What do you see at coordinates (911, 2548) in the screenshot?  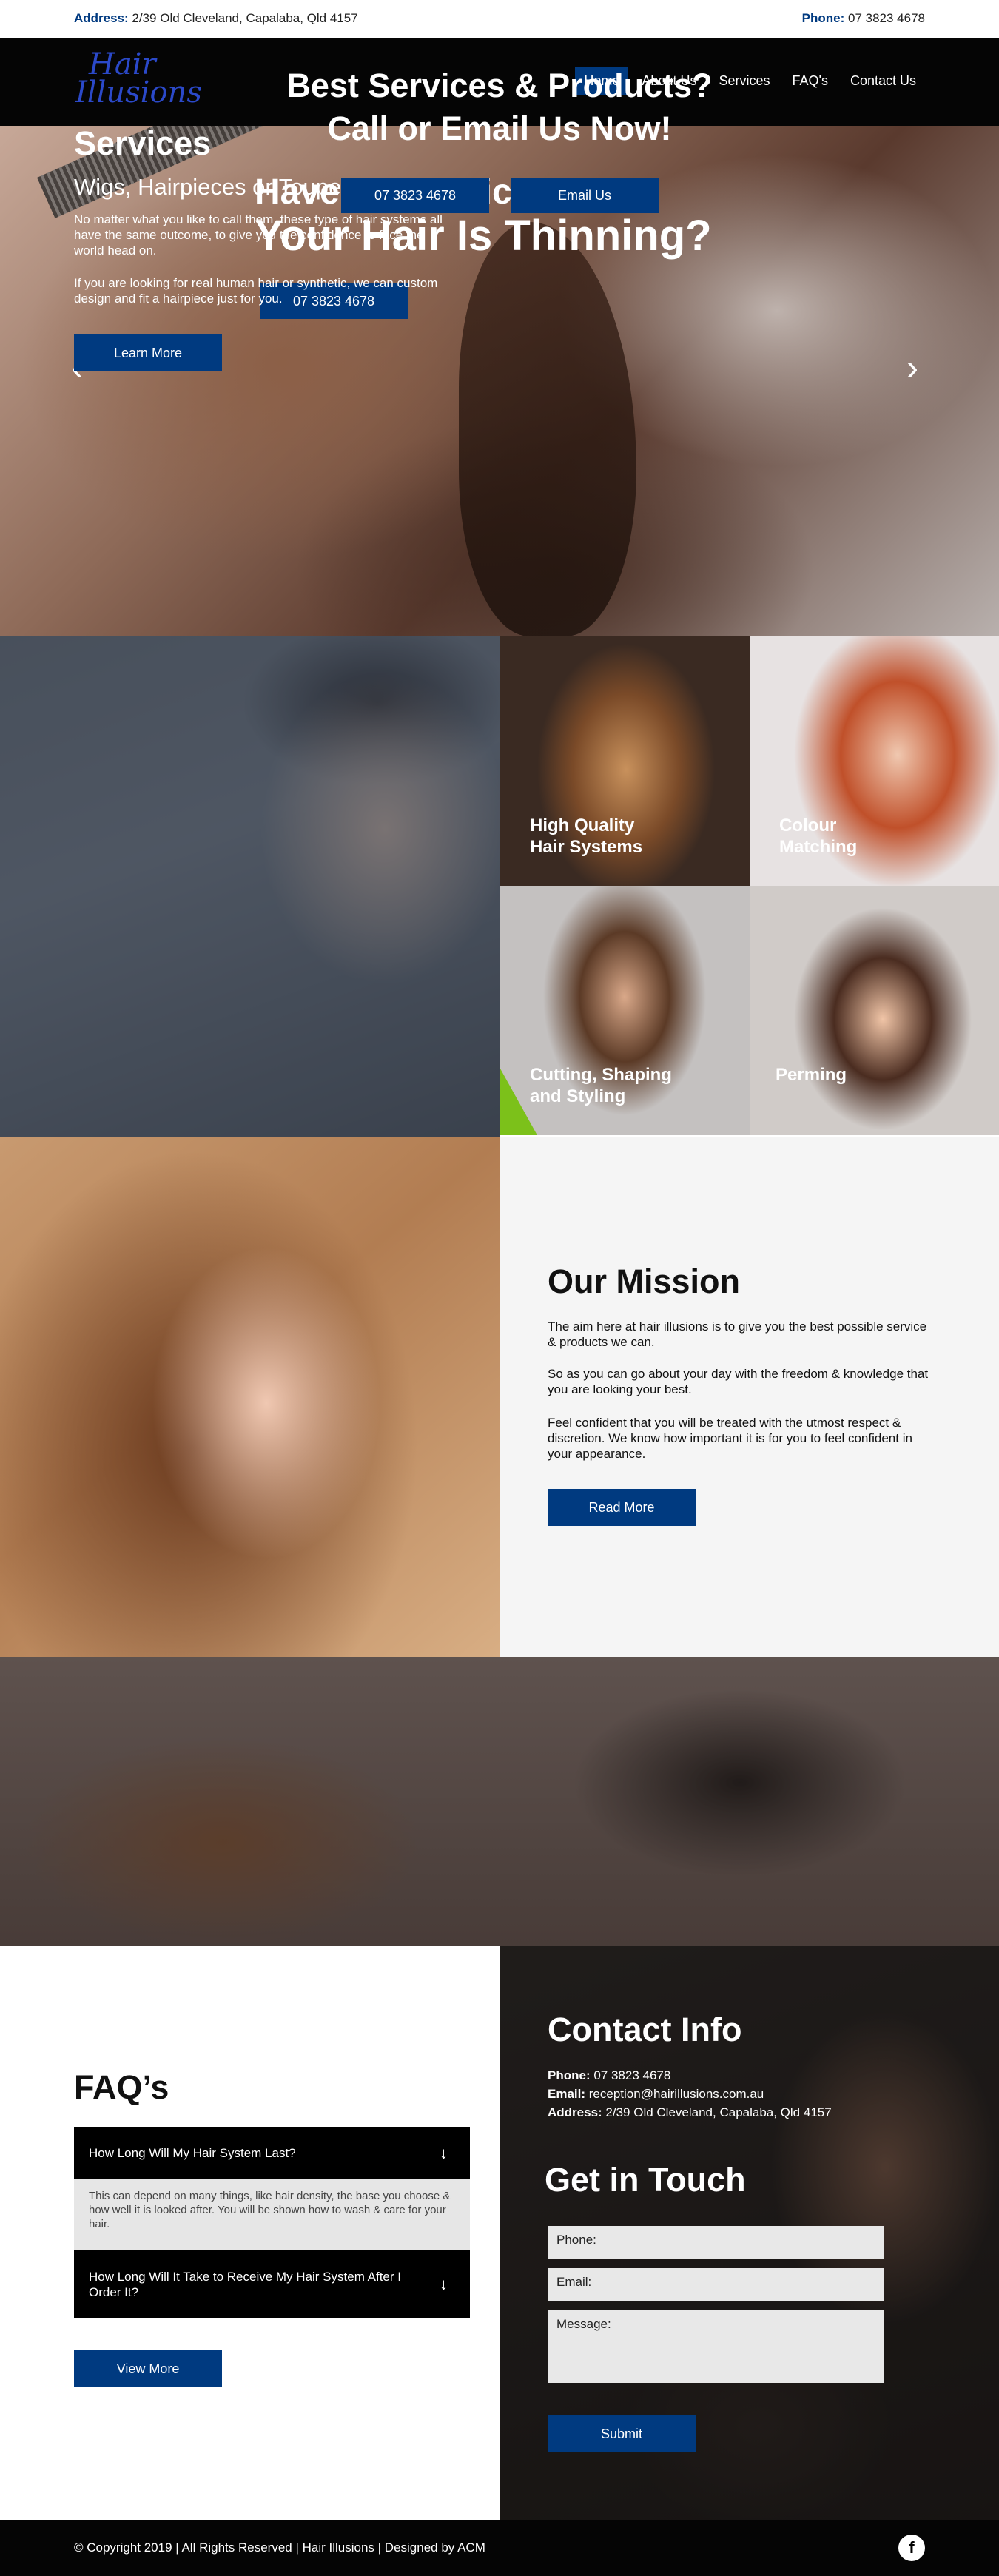 I see `facebook-icon: f` at bounding box center [911, 2548].